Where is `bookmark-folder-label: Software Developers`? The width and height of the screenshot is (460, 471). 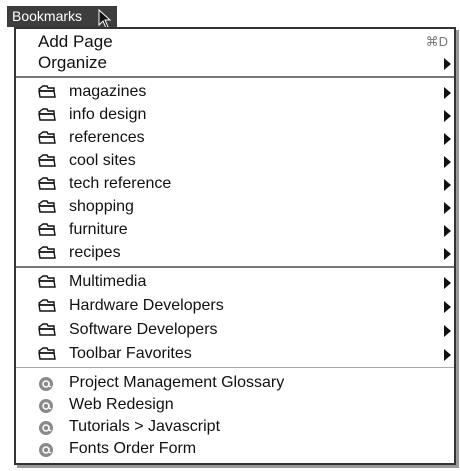 bookmark-folder-label: Software Developers is located at coordinates (143, 329).